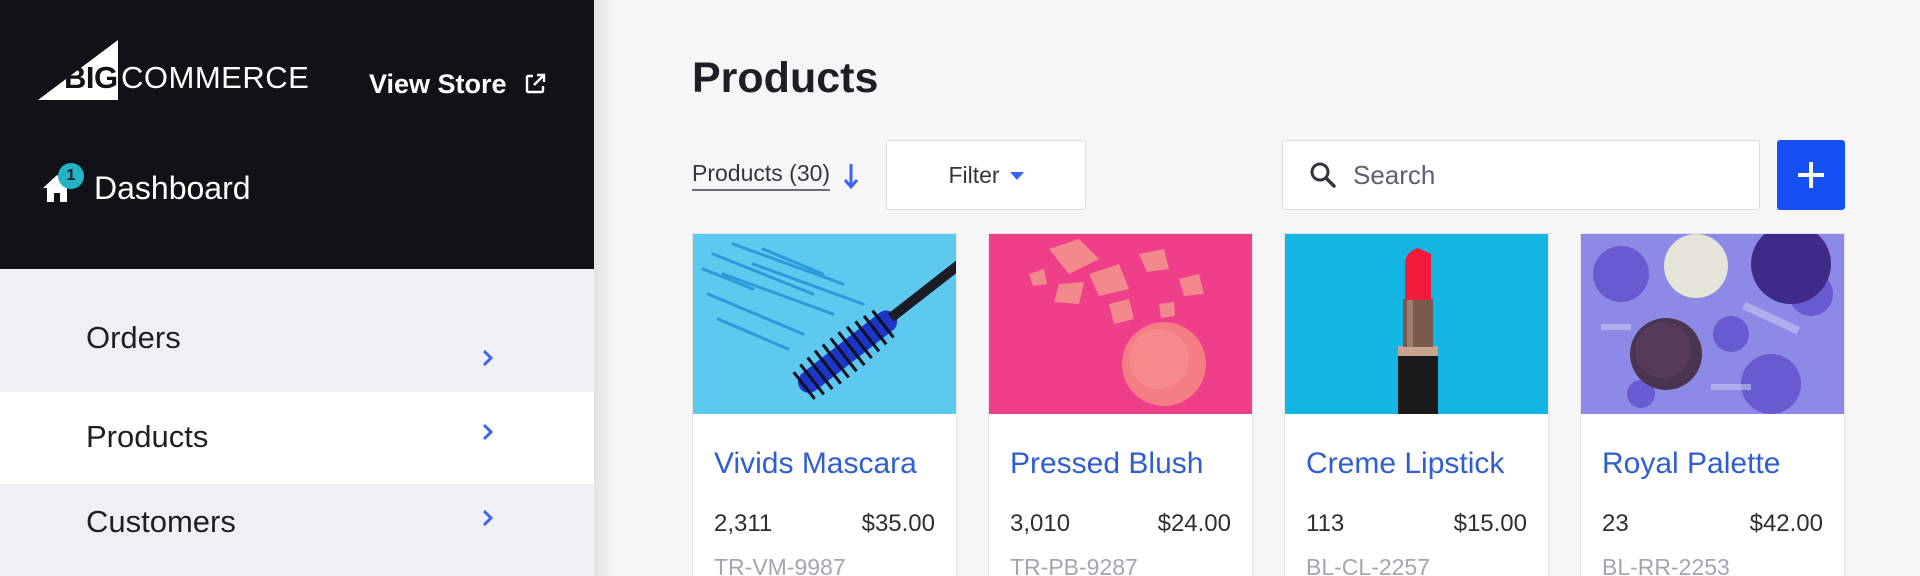  I want to click on product-image-blush, so click(1120, 324).